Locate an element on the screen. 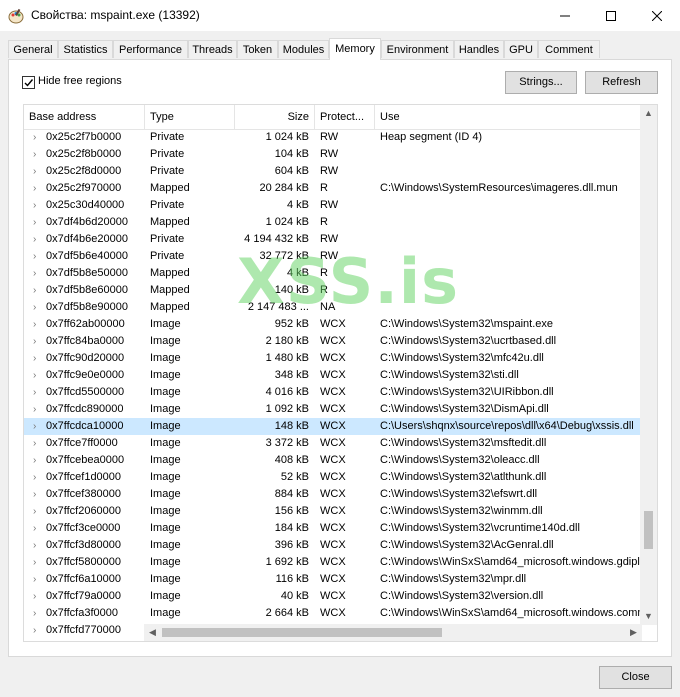 The width and height of the screenshot is (680, 697). cell-use: C:\Windows\System32\winmm.dll is located at coordinates (461, 511).